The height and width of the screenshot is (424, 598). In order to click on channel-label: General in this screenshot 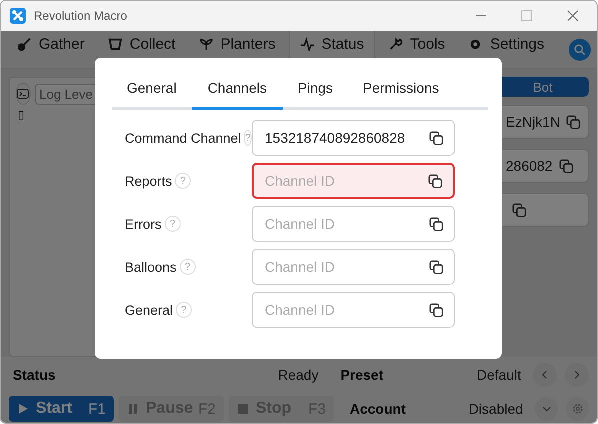, I will do `click(149, 310)`.